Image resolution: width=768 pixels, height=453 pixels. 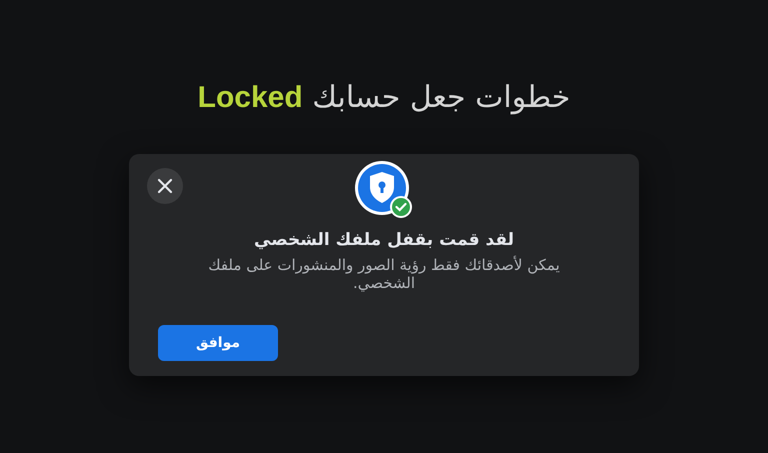 I want to click on dialog-title: لقد قمت بقفل ملفك الشخصي, so click(x=384, y=240).